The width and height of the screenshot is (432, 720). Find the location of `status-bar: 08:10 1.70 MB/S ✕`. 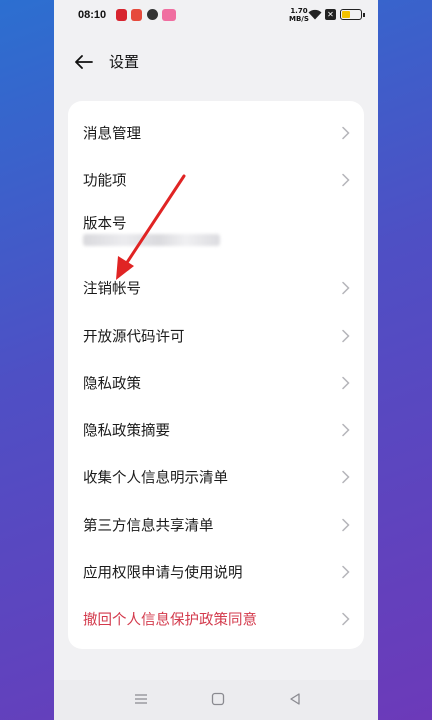

status-bar: 08:10 1.70 MB/S ✕ is located at coordinates (216, 16).